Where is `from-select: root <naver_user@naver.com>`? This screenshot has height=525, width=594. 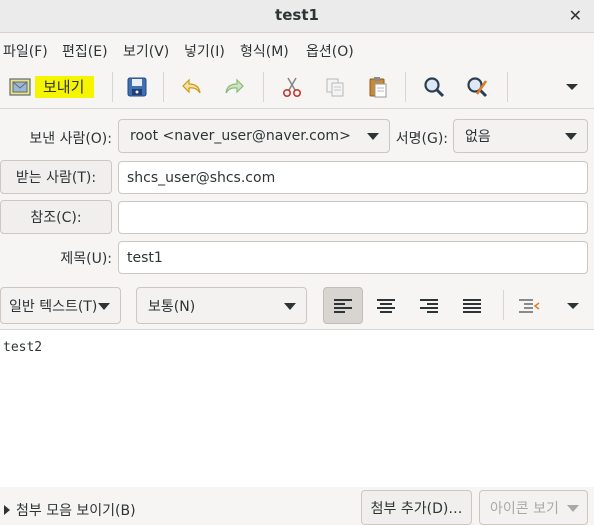
from-select: root <naver_user@naver.com> is located at coordinates (254, 136).